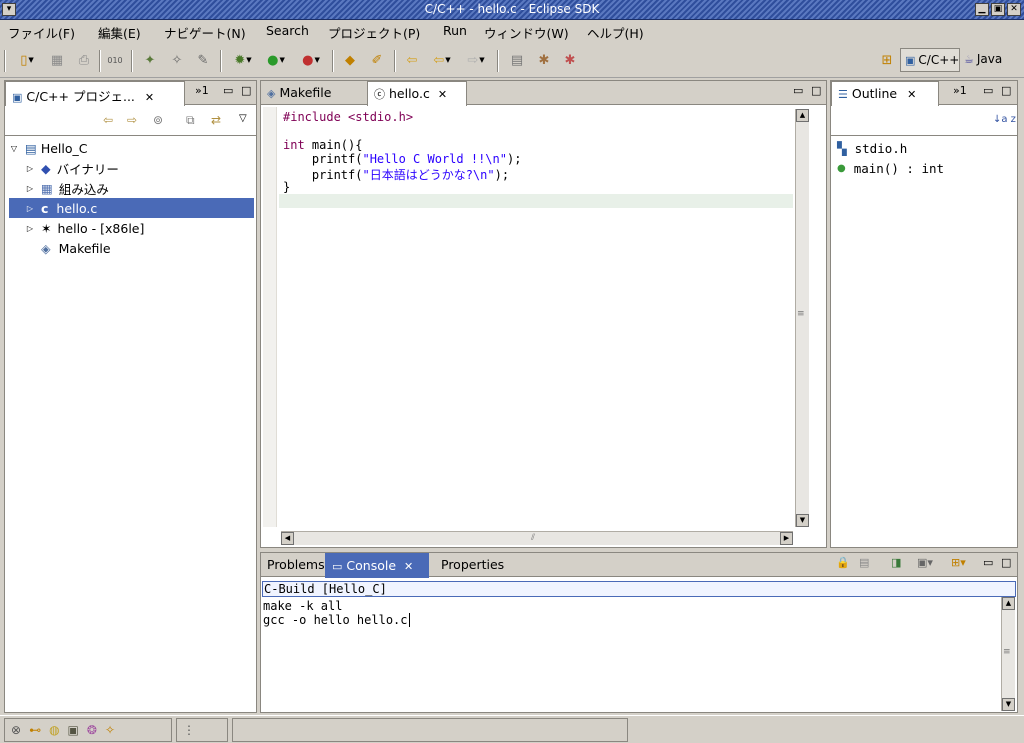  I want to click on menu-help: ヘルプ(H), so click(615, 32).